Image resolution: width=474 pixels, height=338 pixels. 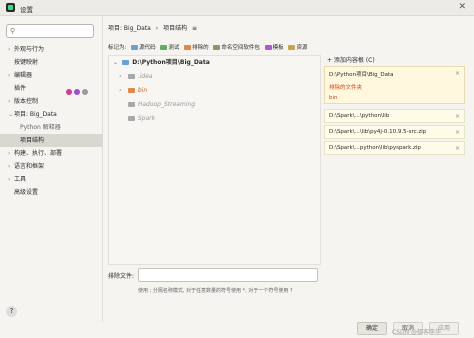 I want to click on tree-item-idea: › .idea, so click(x=214, y=77).